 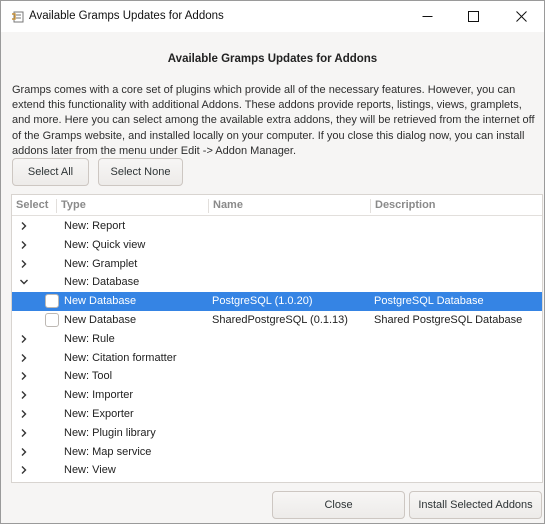 I want to click on row-type: New: Tool, so click(x=88, y=376).